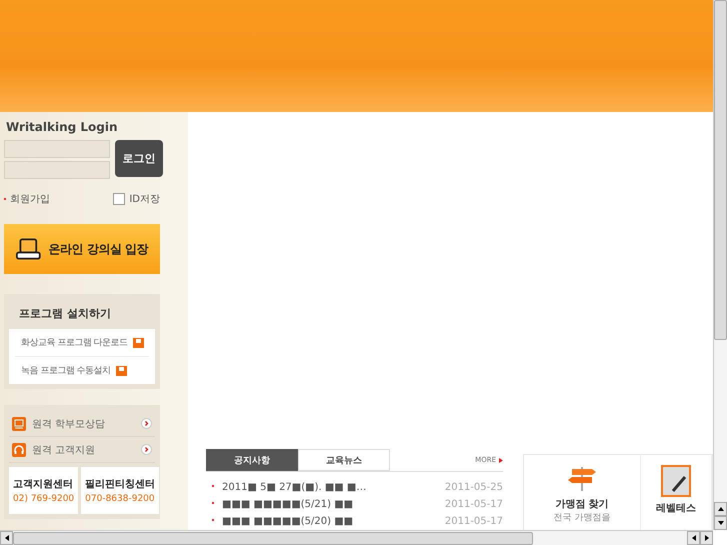 The width and height of the screenshot is (727, 545). What do you see at coordinates (82, 370) in the screenshot?
I see `install-link: 녹음 프로그램 수동설치` at bounding box center [82, 370].